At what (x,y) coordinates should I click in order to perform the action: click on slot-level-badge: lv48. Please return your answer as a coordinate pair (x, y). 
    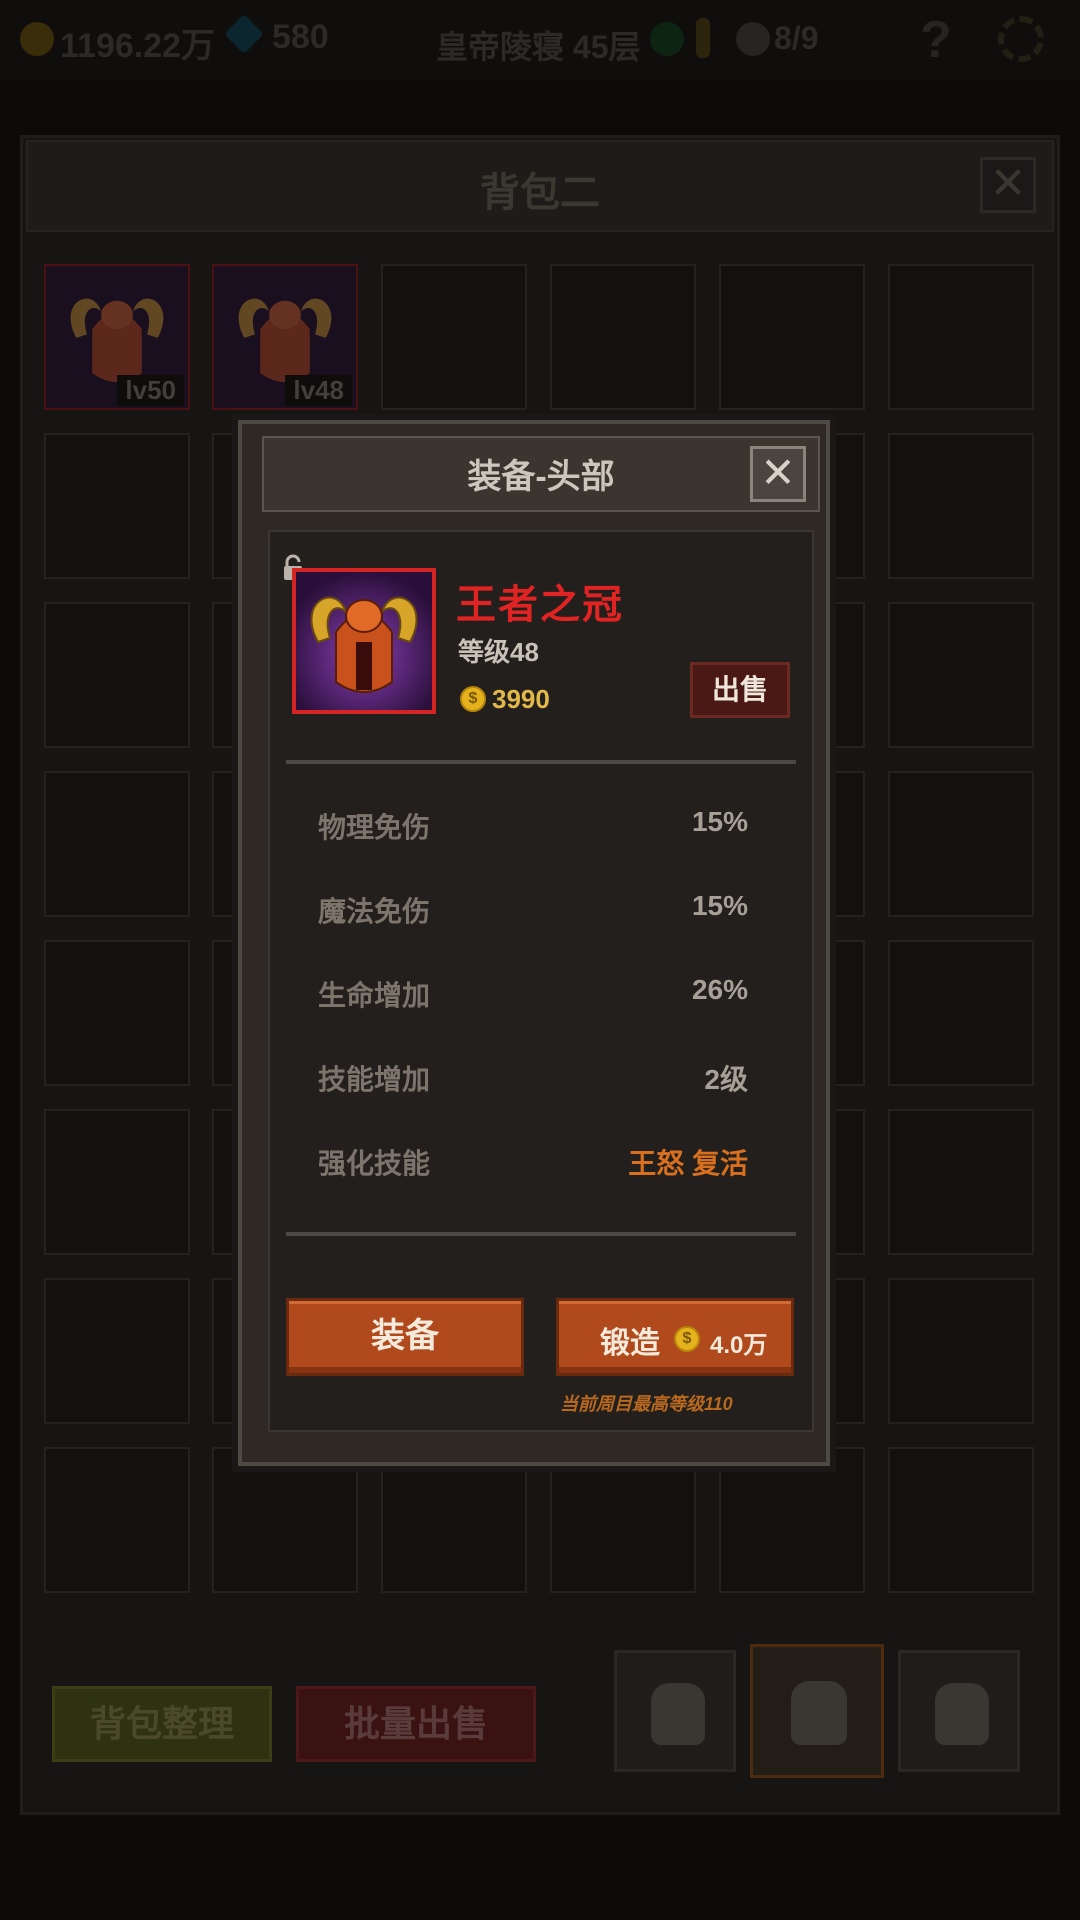
    Looking at the image, I should click on (318, 390).